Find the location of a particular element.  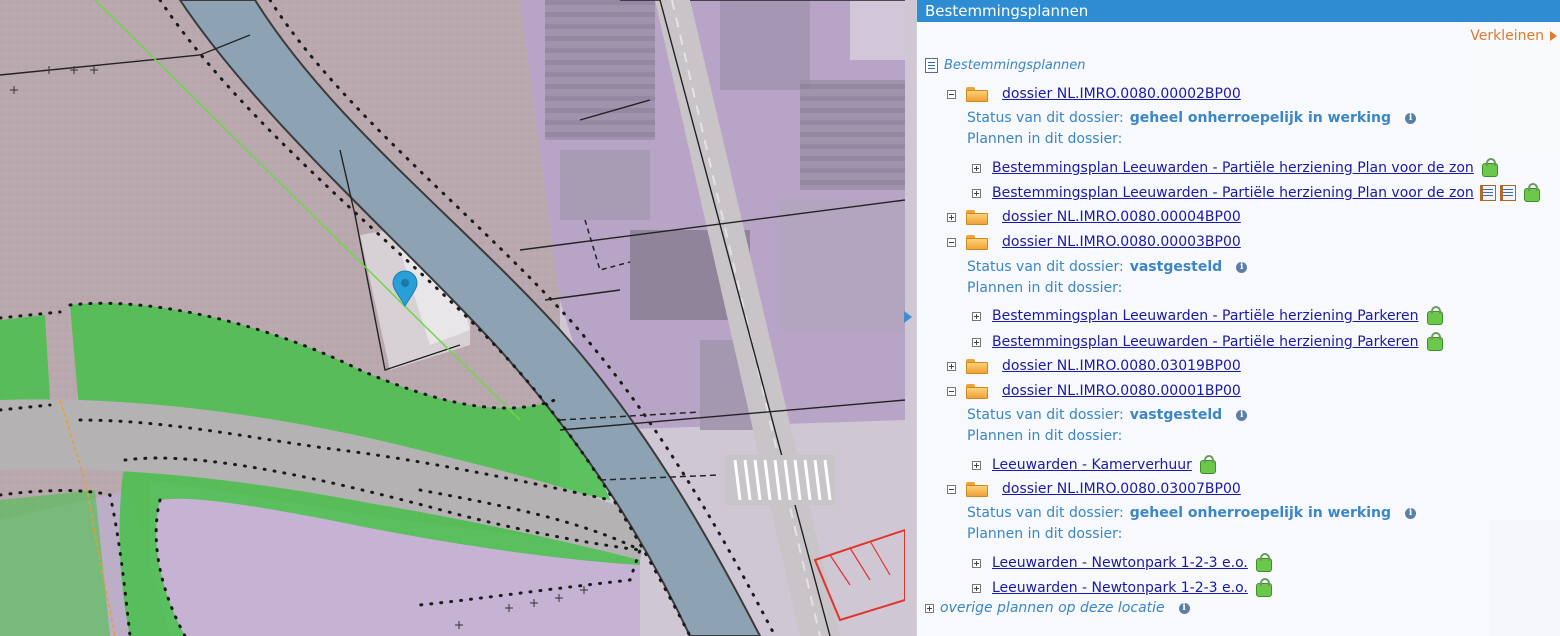

dossier-link: dossier NL.IMRO.0080.00004BP00 is located at coordinates (1121, 217).